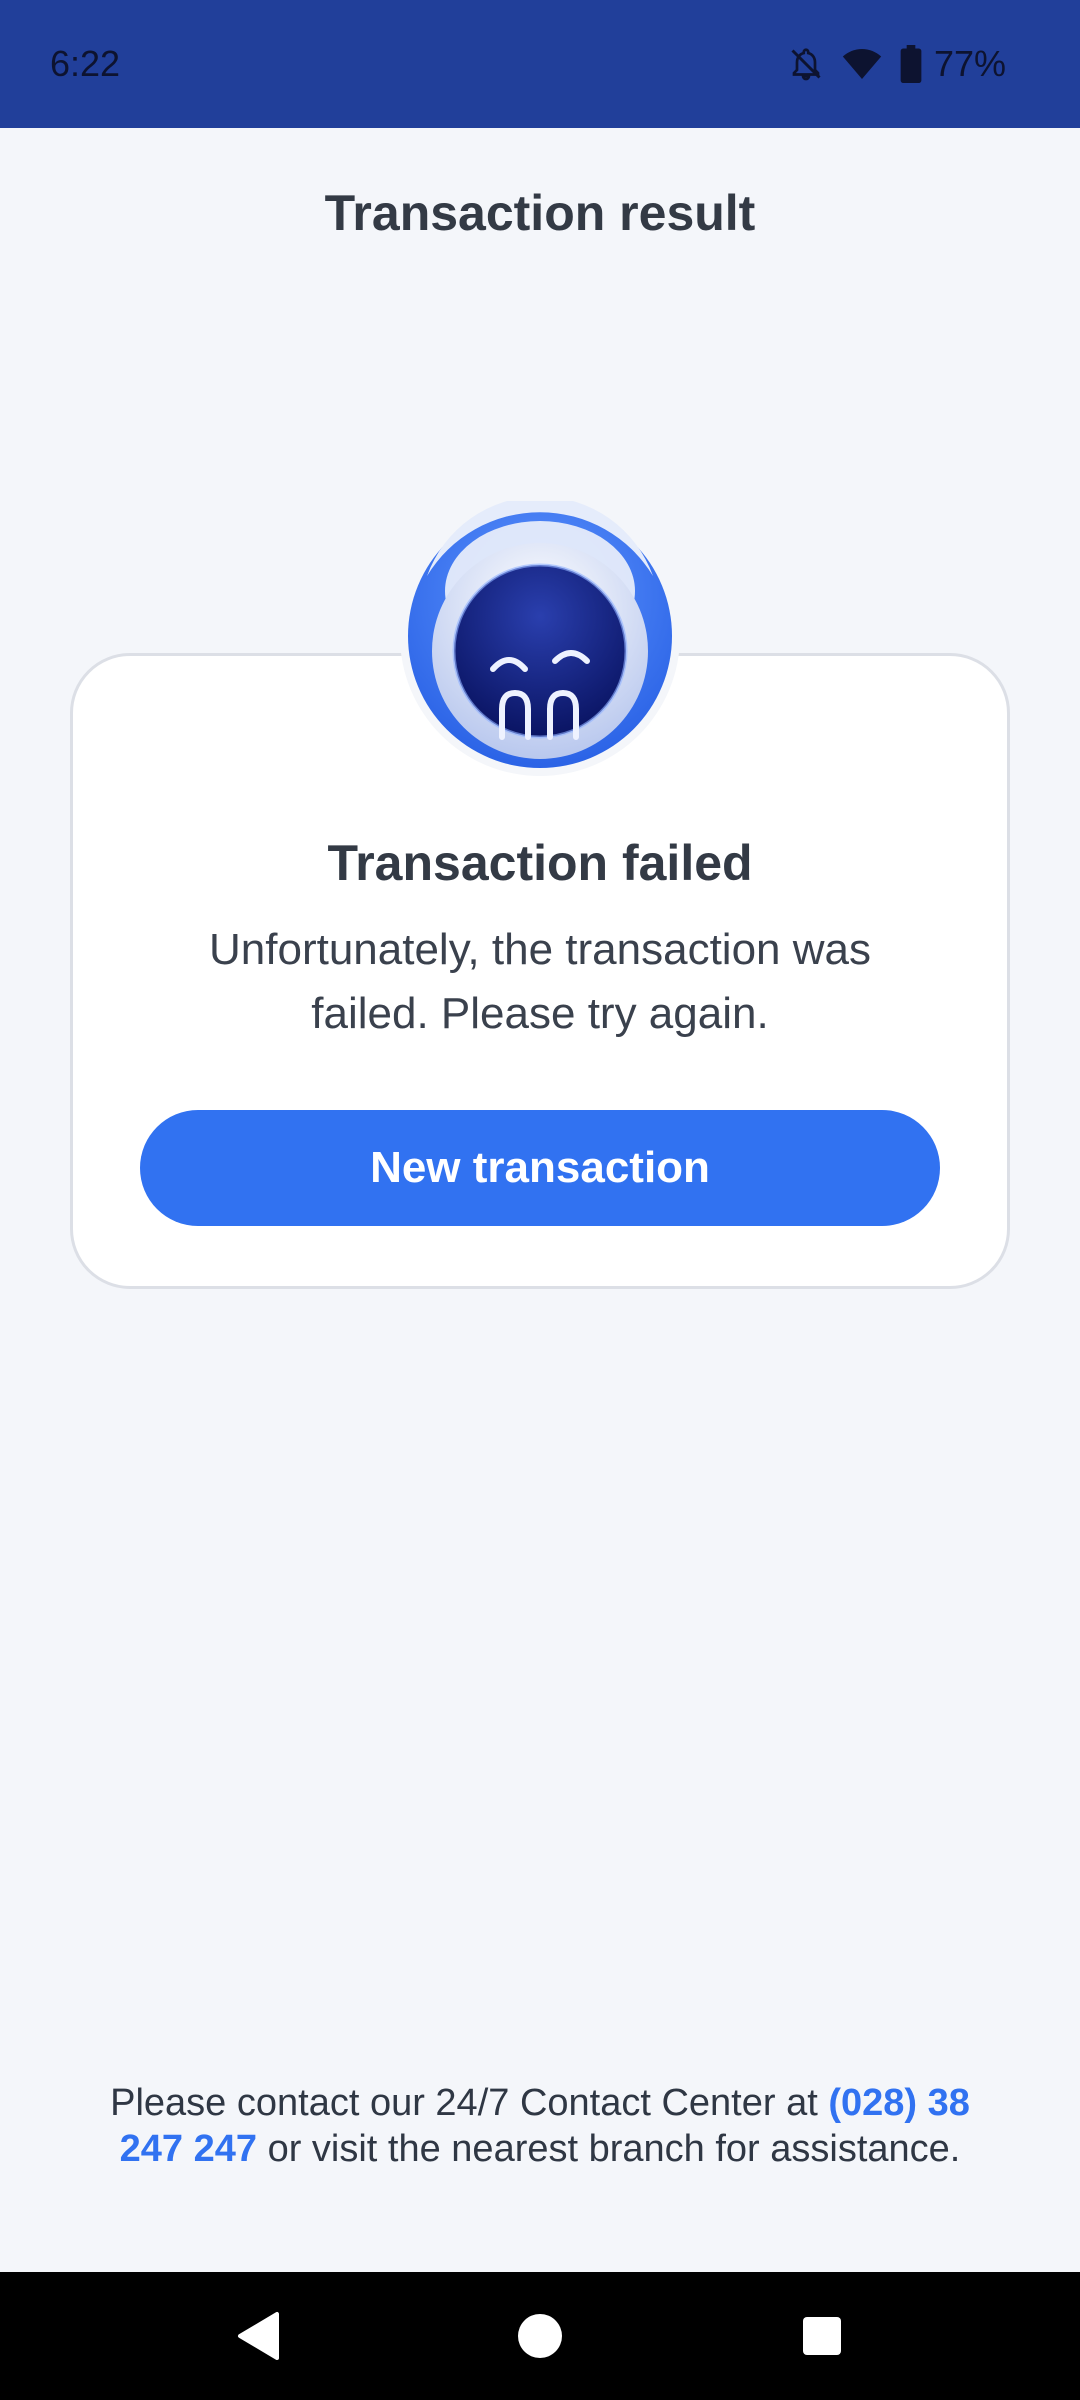 Image resolution: width=1080 pixels, height=2400 pixels. Describe the element at coordinates (889, 64) in the screenshot. I see `status-icons: 77%` at that location.